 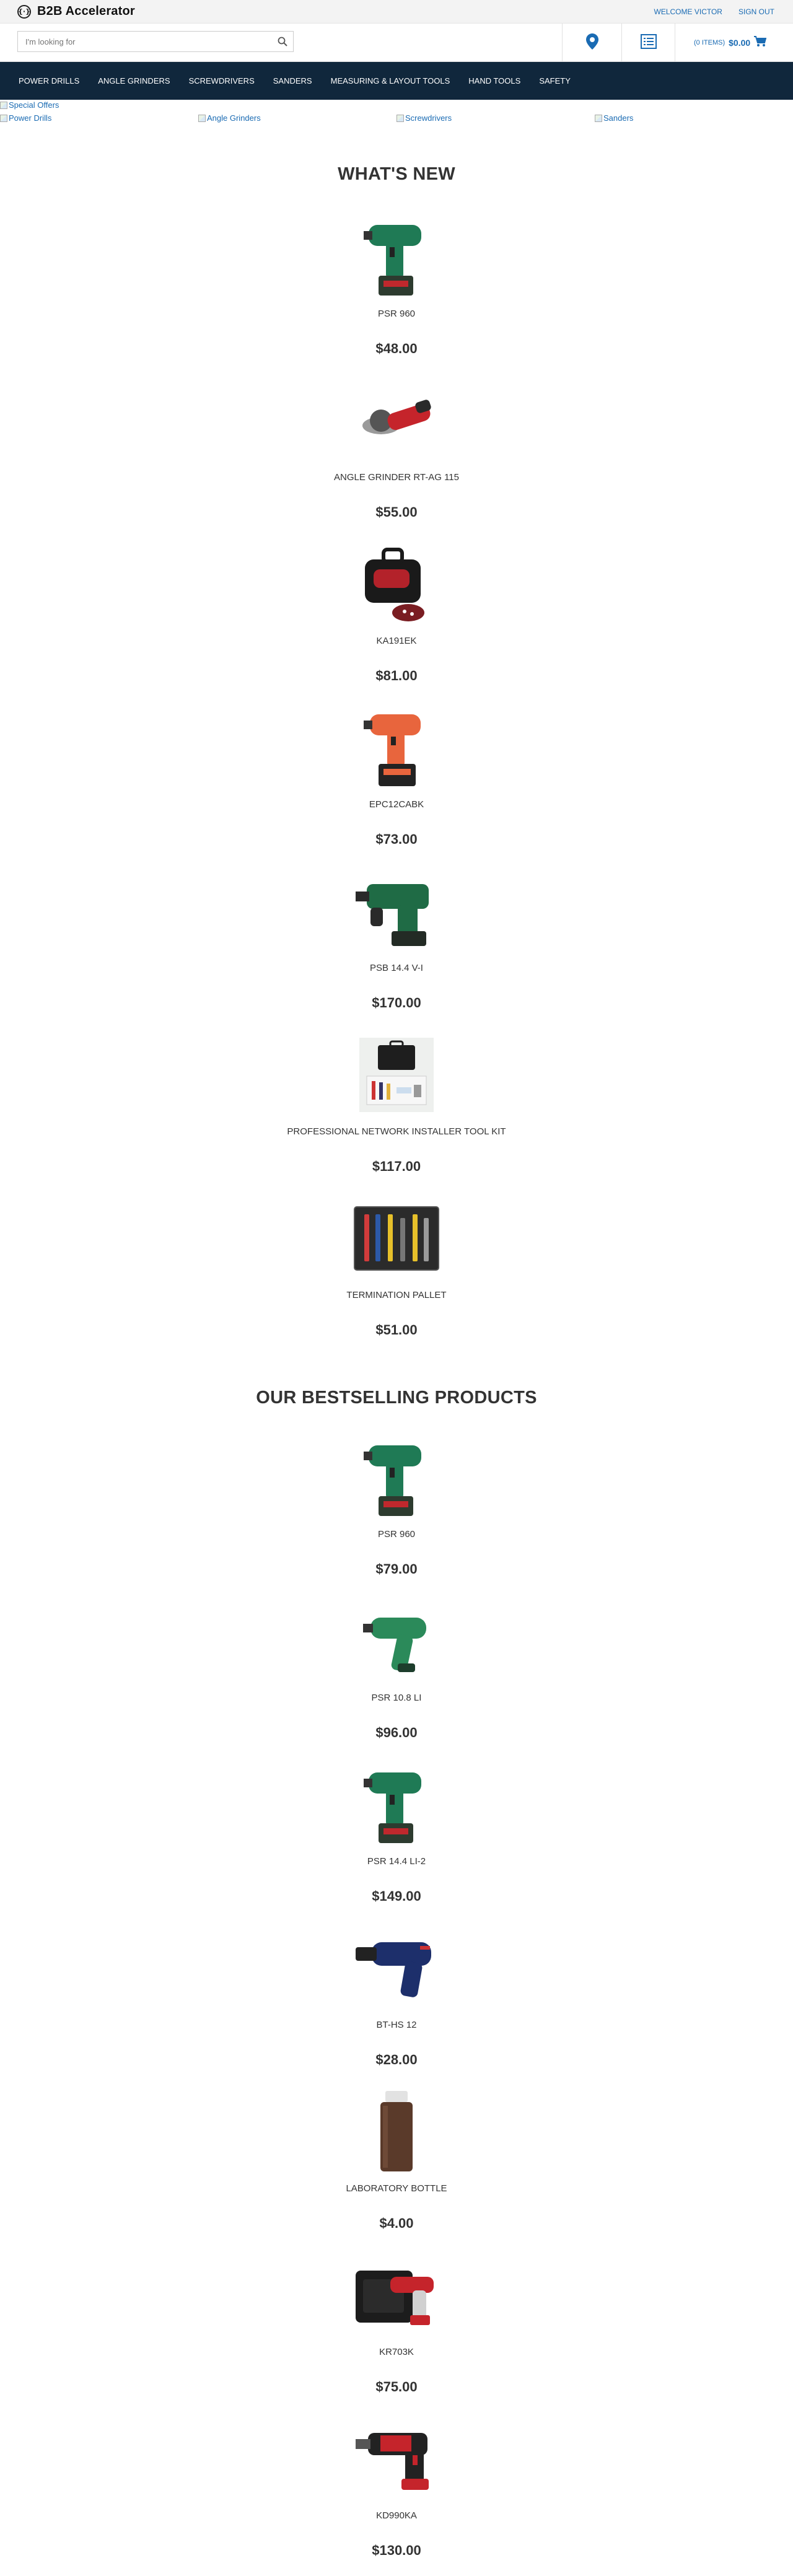 I want to click on cart-item-count: (0 ITEMS), so click(x=709, y=42).